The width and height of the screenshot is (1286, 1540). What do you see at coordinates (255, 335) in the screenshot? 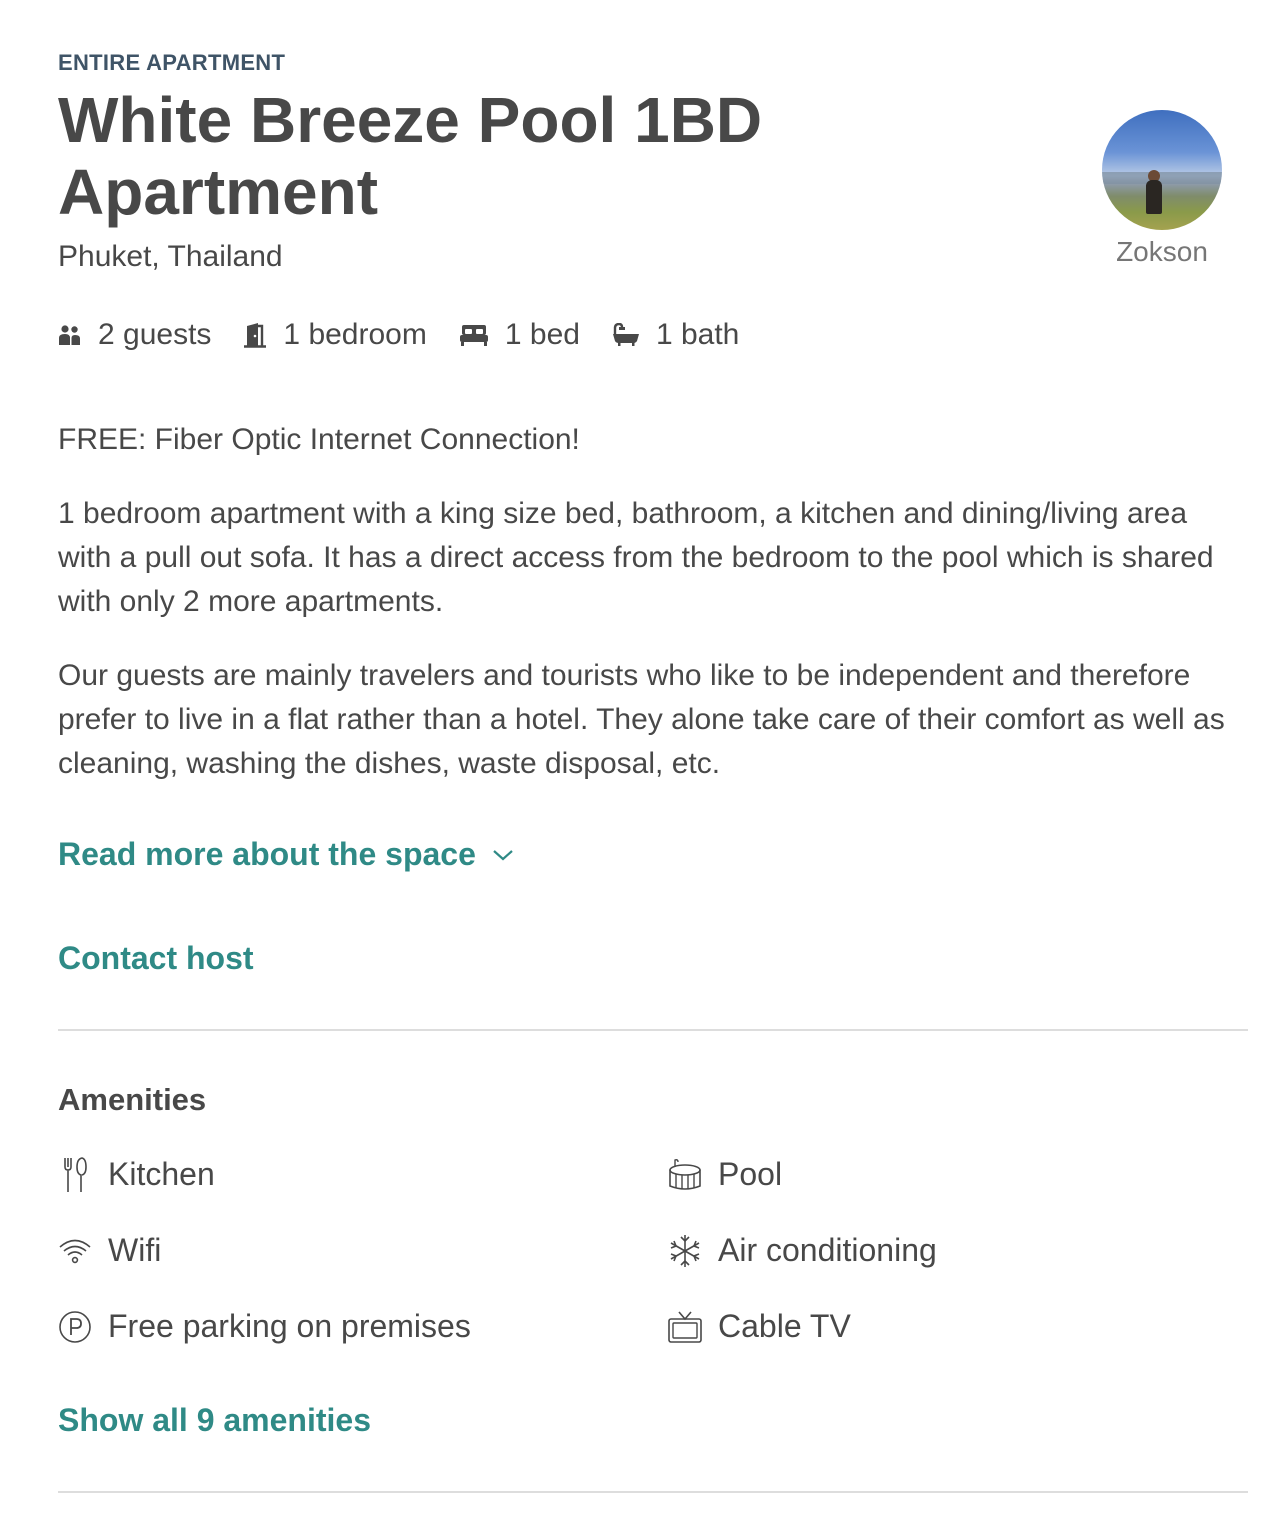
I see `door-icon` at bounding box center [255, 335].